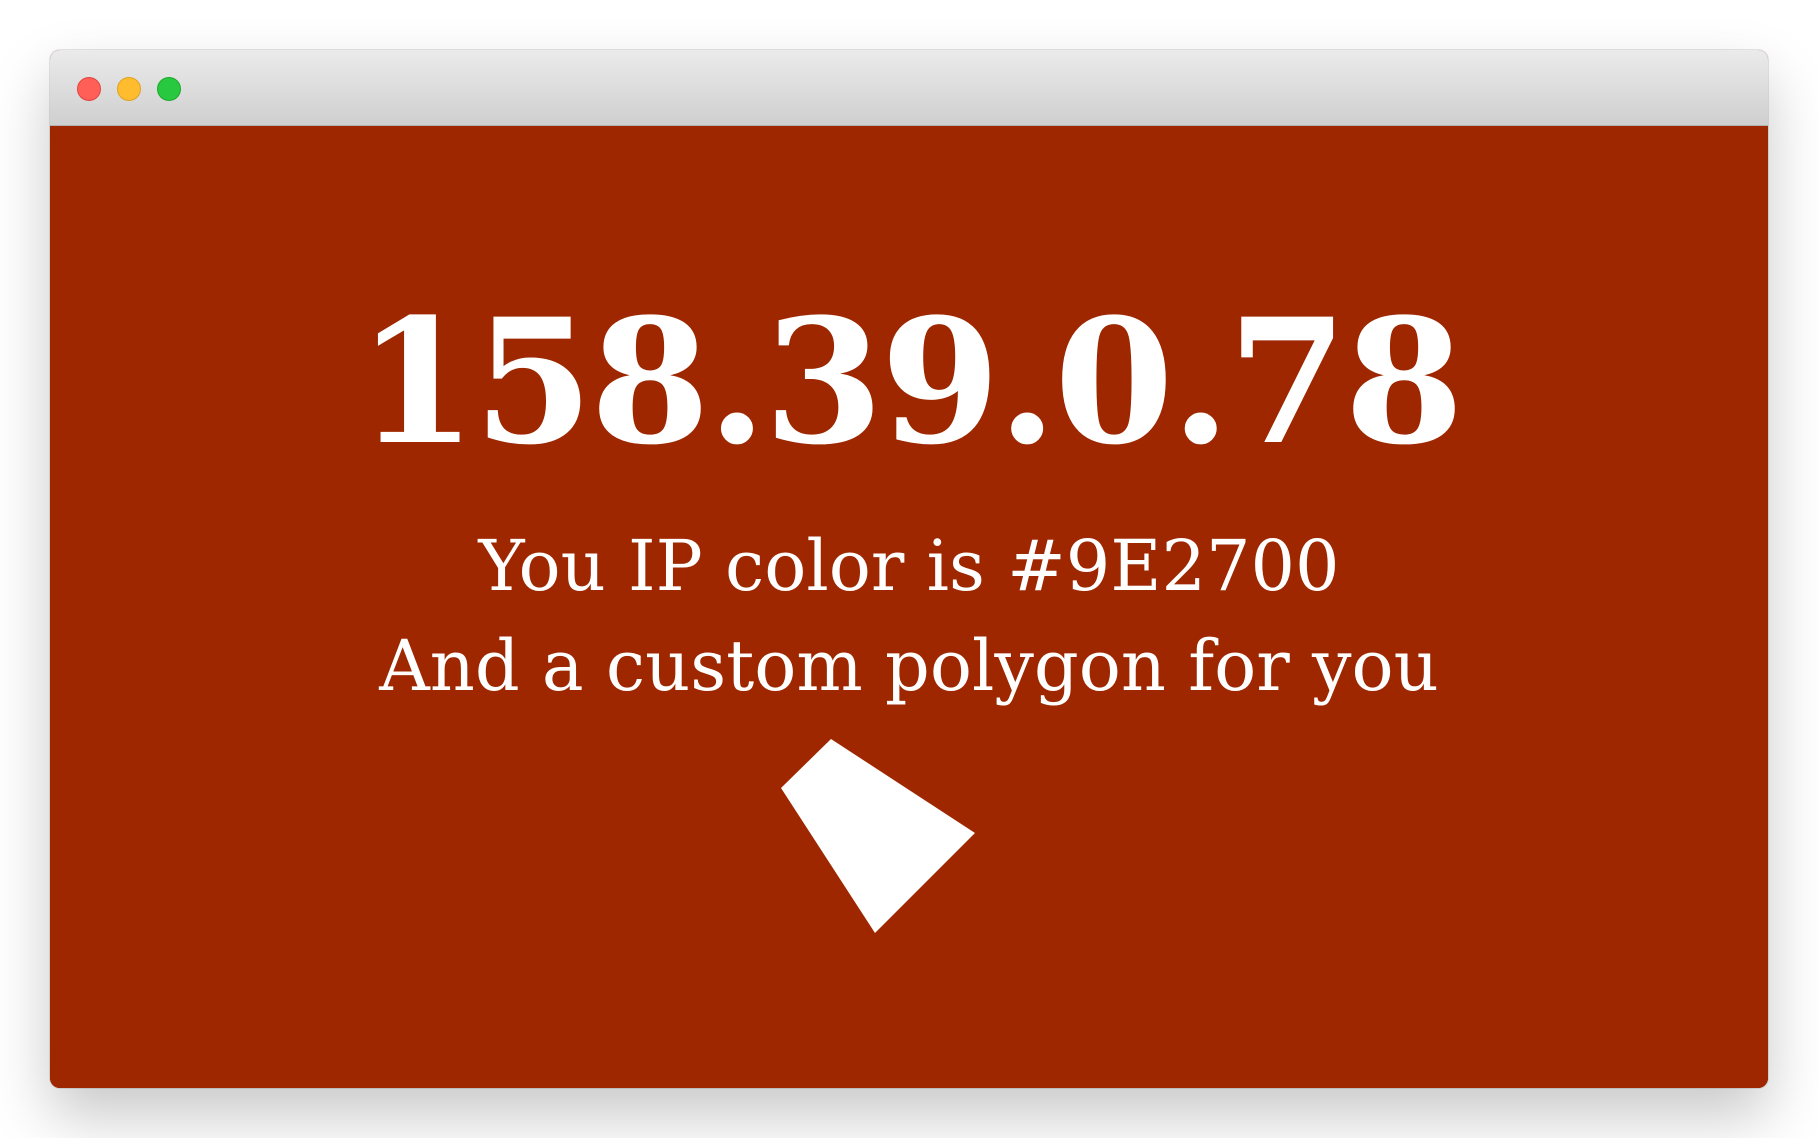  I want to click on window-titlebar, so click(909, 88).